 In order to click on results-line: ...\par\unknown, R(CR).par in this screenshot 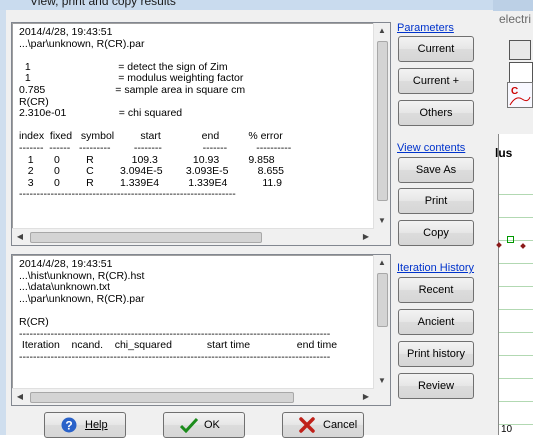, I will do `click(82, 43)`.